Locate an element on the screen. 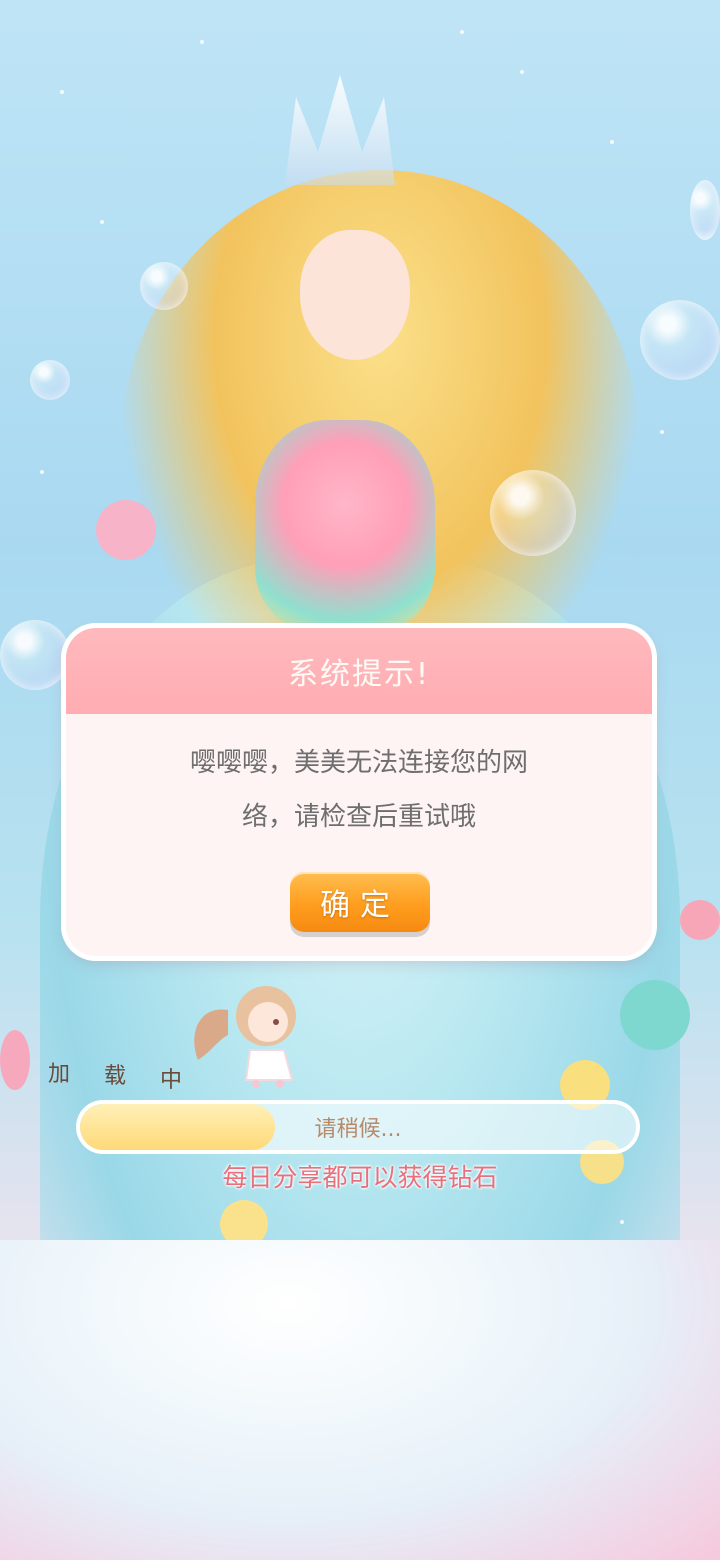  dialog-message-line: 嘤嘤嘤，美美无法连接您的网 is located at coordinates (358, 763).